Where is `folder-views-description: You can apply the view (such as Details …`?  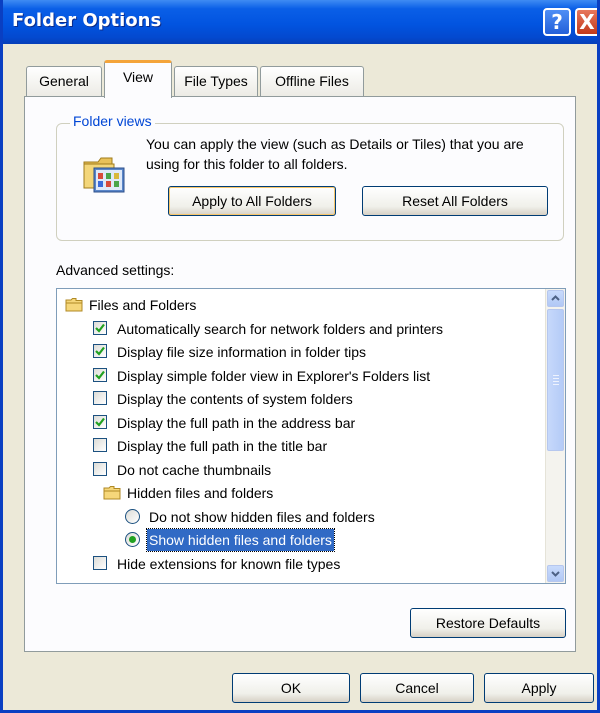 folder-views-description: You can apply the view (such as Details … is located at coordinates (335, 154).